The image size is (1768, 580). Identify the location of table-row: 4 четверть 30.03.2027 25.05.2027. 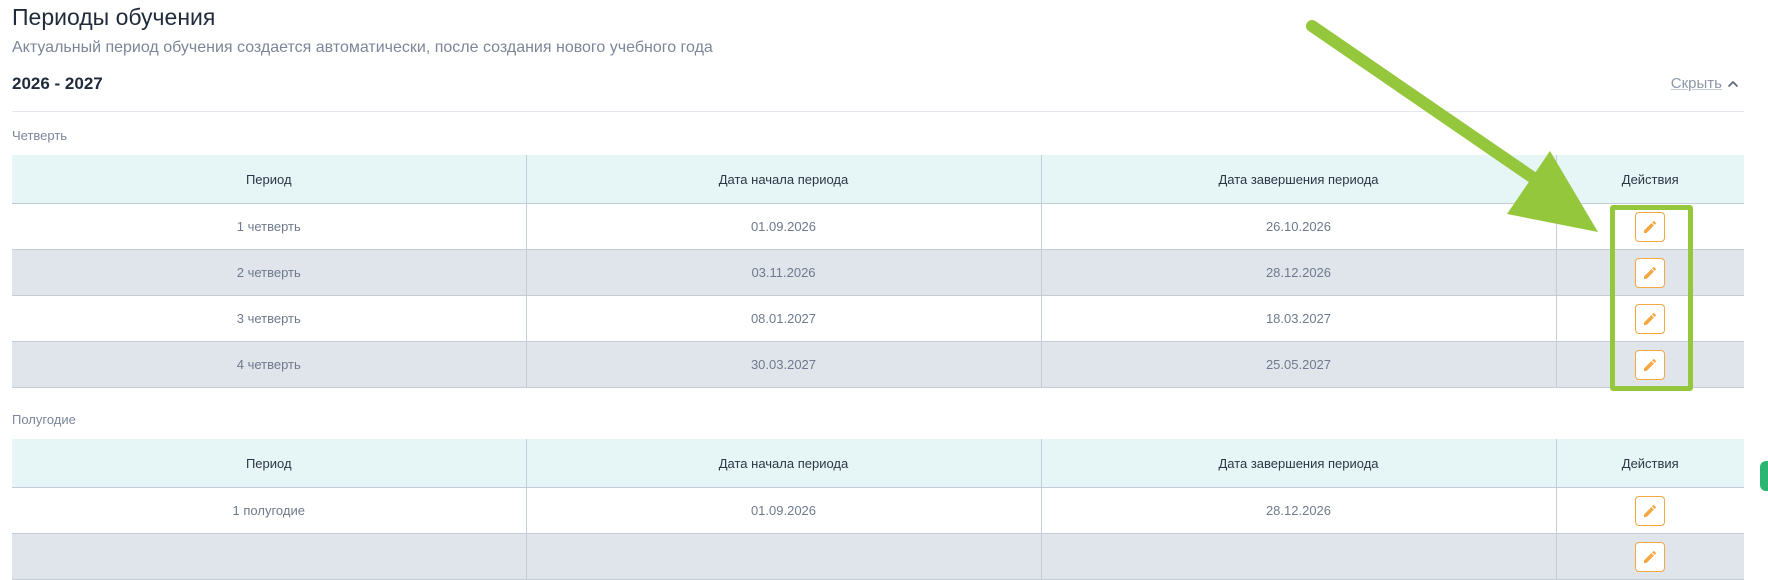
(878, 364).